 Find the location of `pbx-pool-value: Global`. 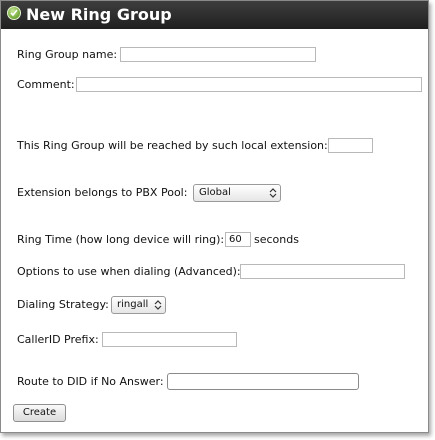

pbx-pool-value: Global is located at coordinates (215, 192).